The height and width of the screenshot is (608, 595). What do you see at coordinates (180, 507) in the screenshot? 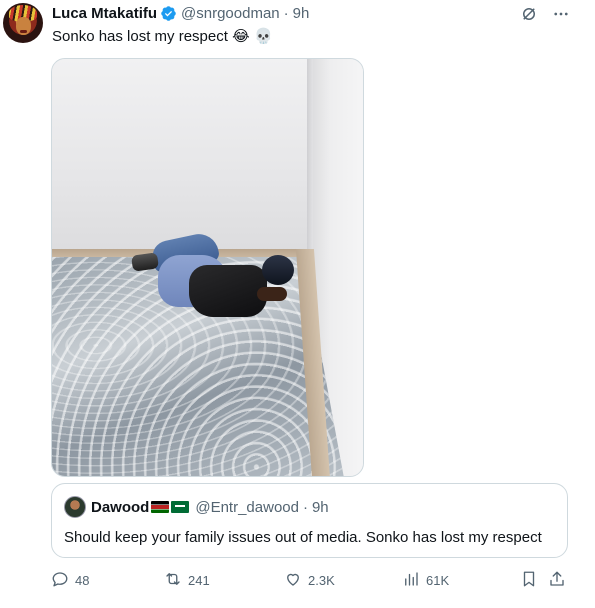
I see `saudi-flag-icon` at bounding box center [180, 507].